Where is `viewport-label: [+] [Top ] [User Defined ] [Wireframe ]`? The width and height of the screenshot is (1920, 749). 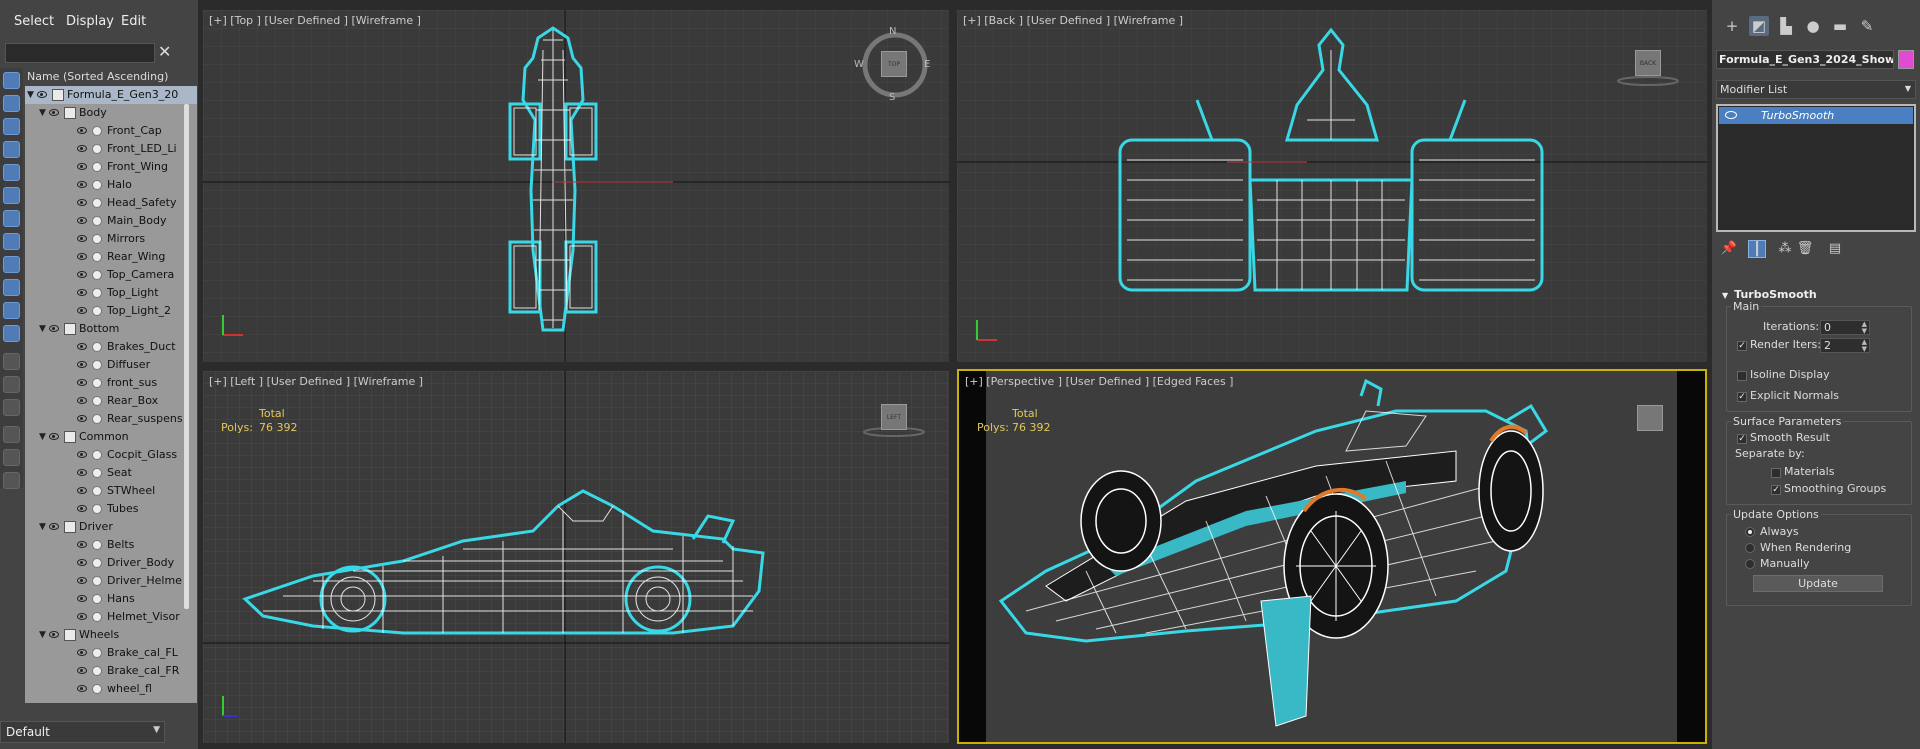
viewport-label: [+] [Top ] [User Defined ] [Wireframe ] is located at coordinates (315, 20).